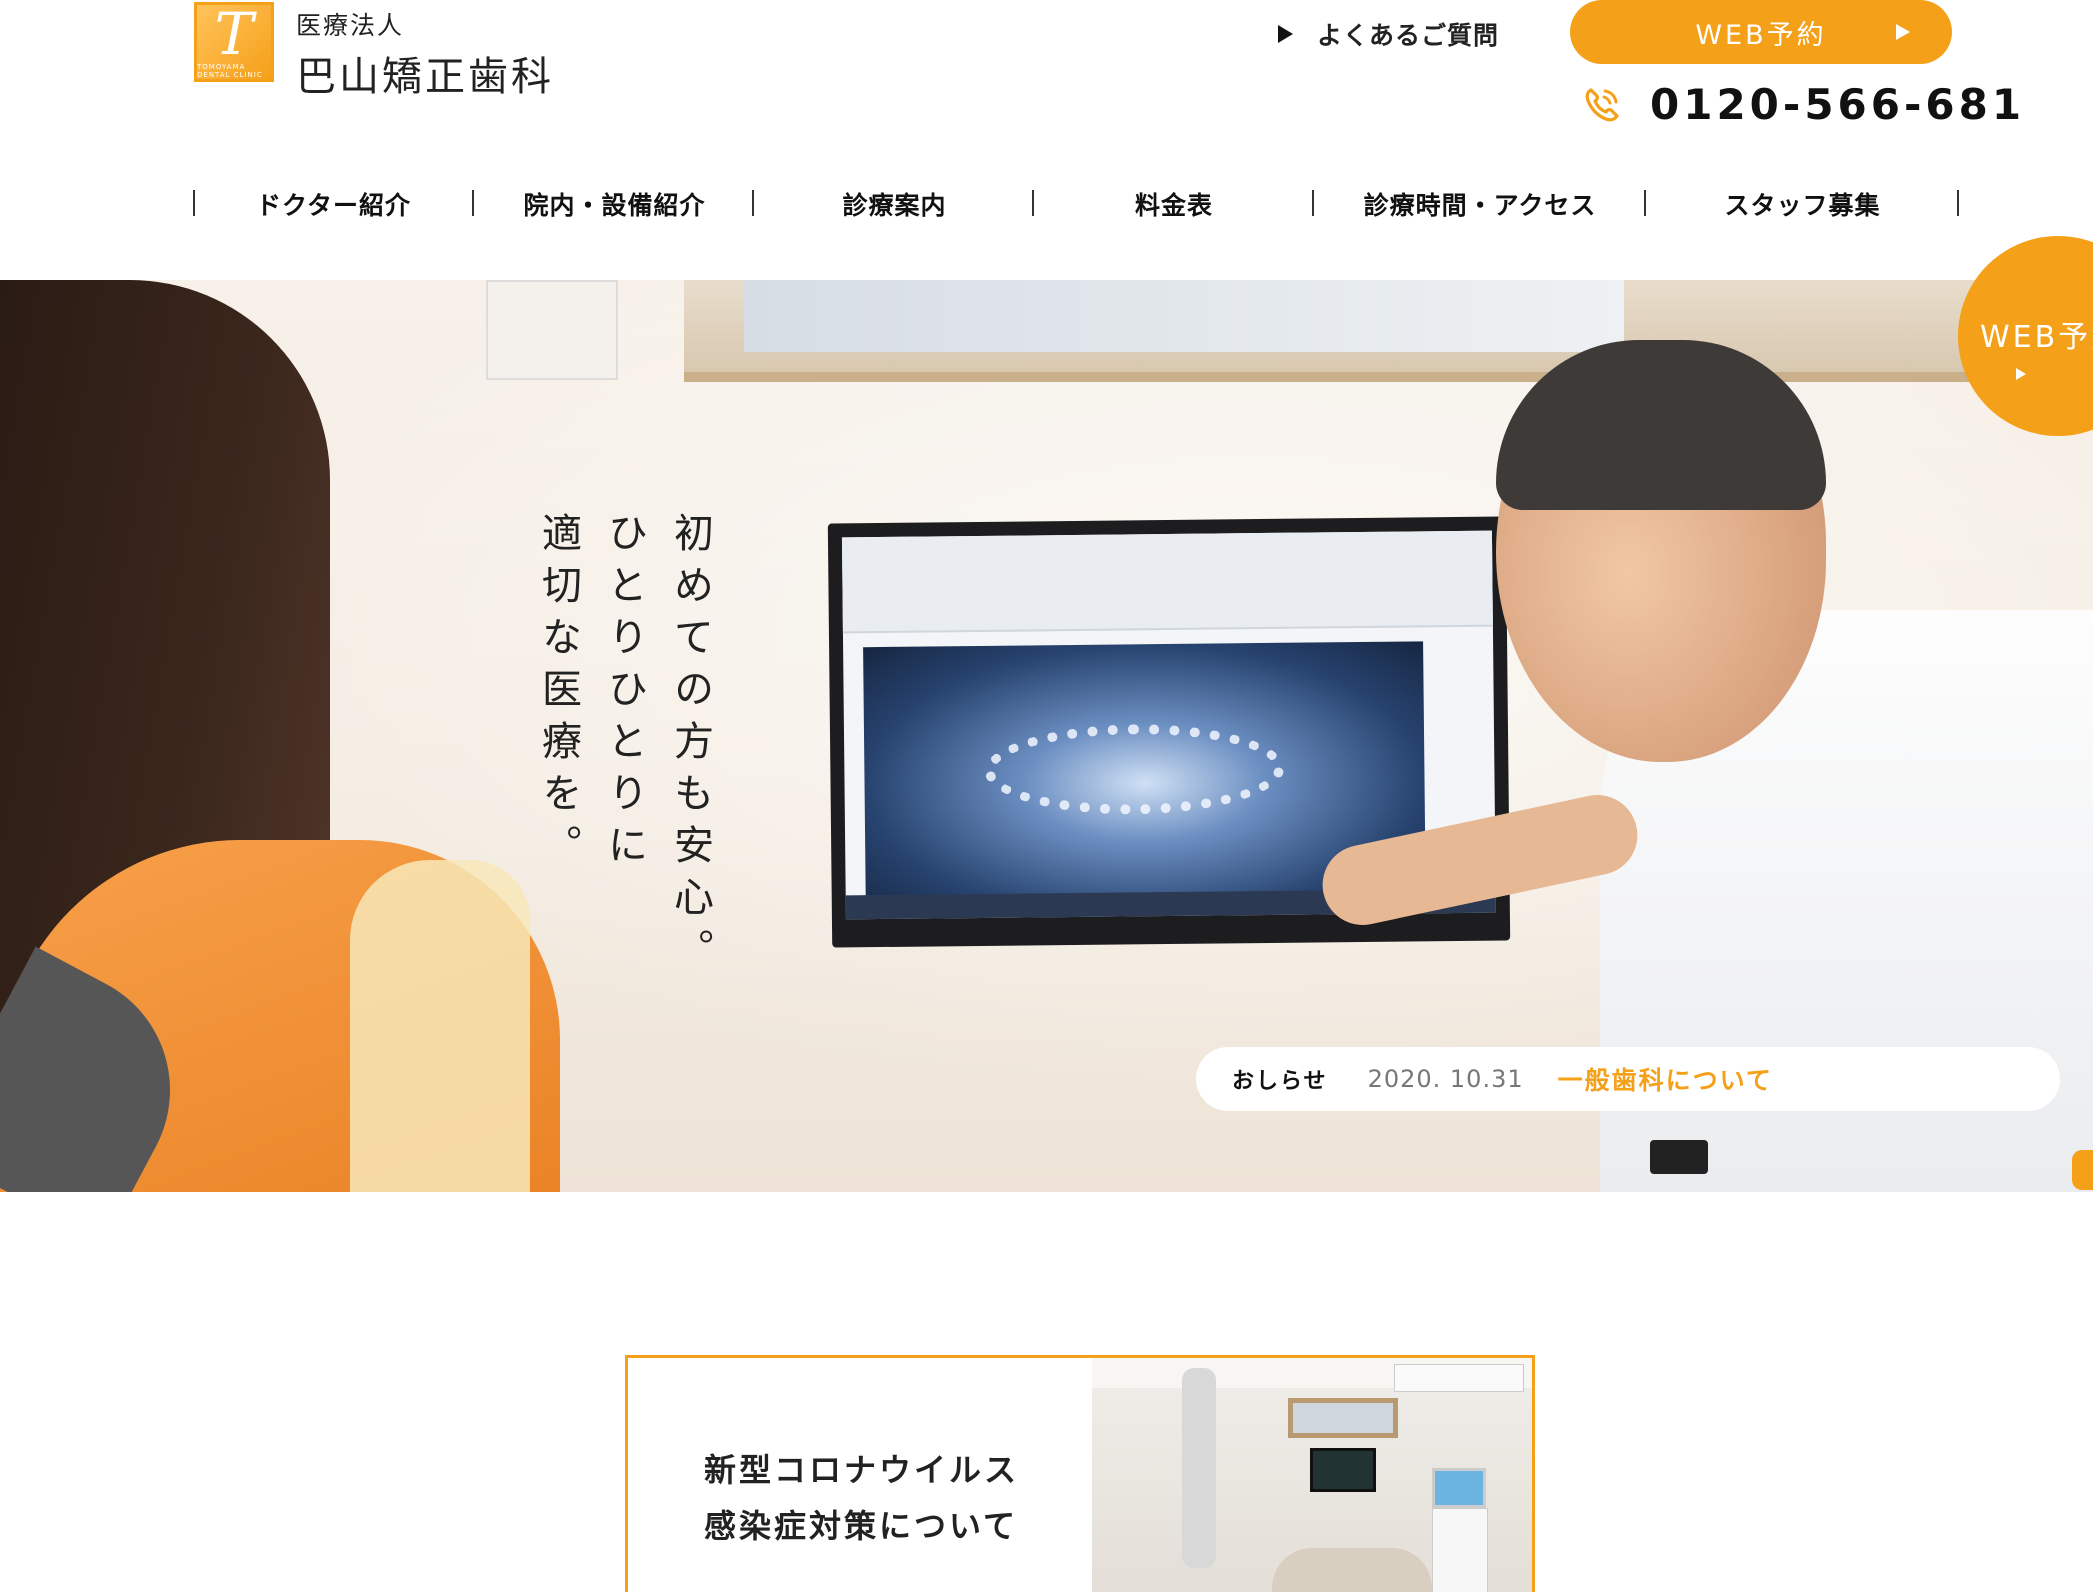  I want to click on faq-link: よくあるご質問, so click(1388, 34).